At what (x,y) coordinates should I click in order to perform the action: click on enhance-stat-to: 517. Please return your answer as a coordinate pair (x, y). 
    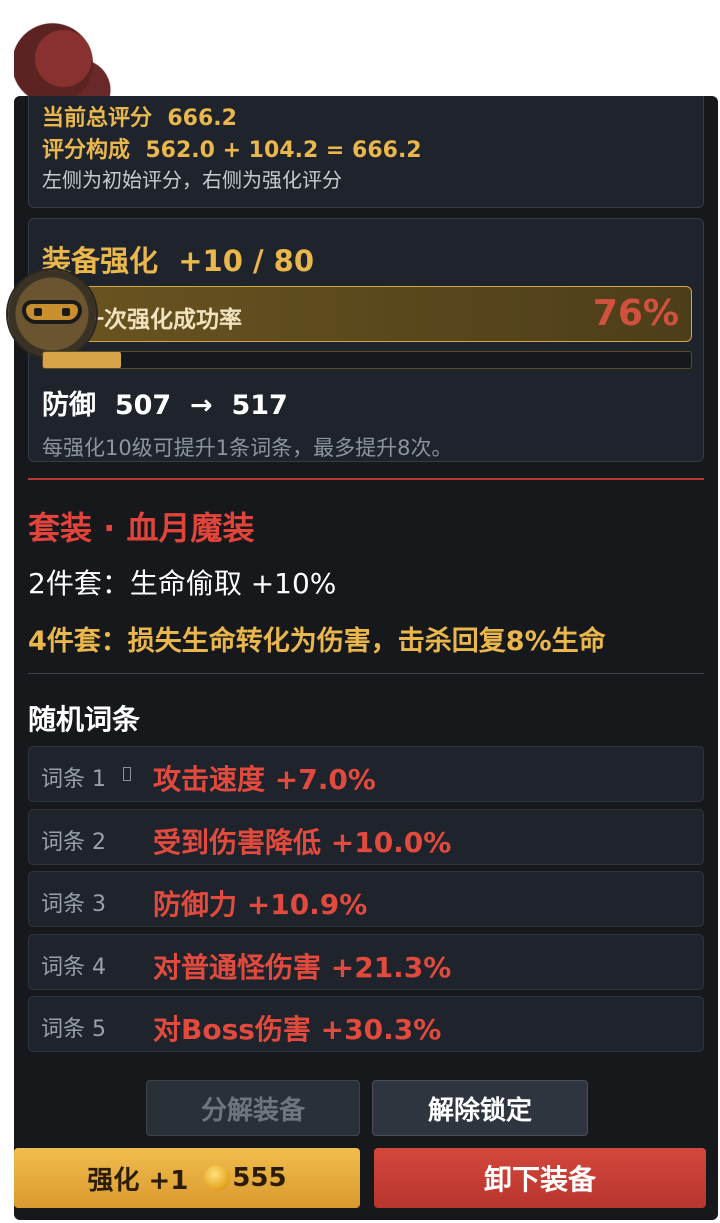
    Looking at the image, I should click on (259, 405).